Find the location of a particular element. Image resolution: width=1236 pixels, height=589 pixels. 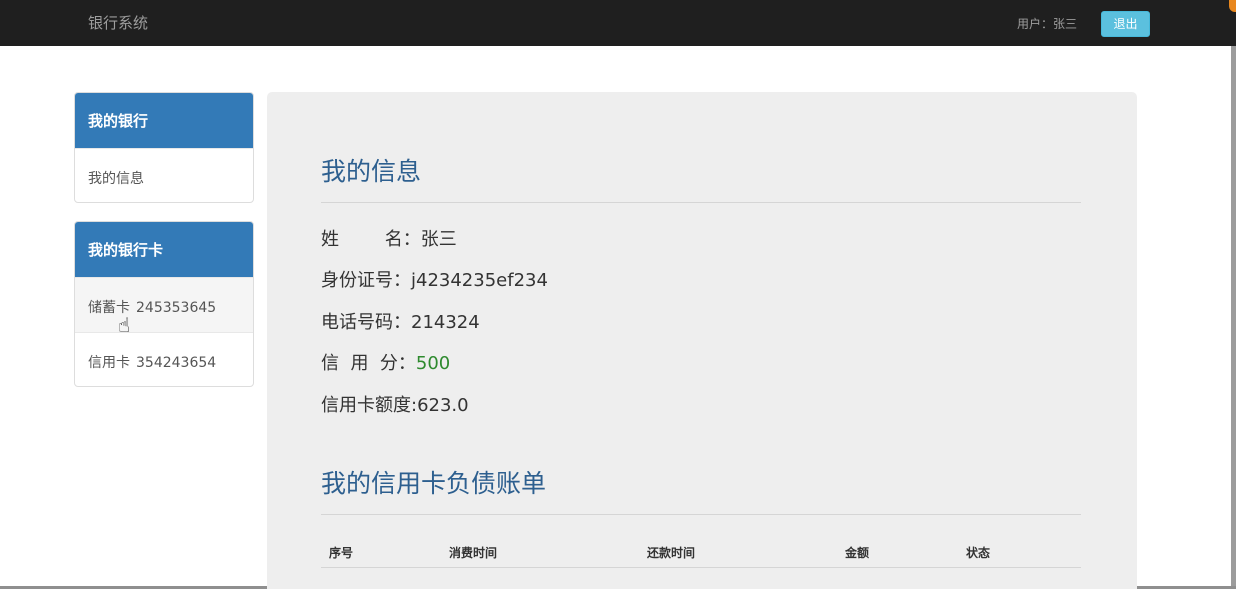

credit-score-value: 500 is located at coordinates (433, 363).